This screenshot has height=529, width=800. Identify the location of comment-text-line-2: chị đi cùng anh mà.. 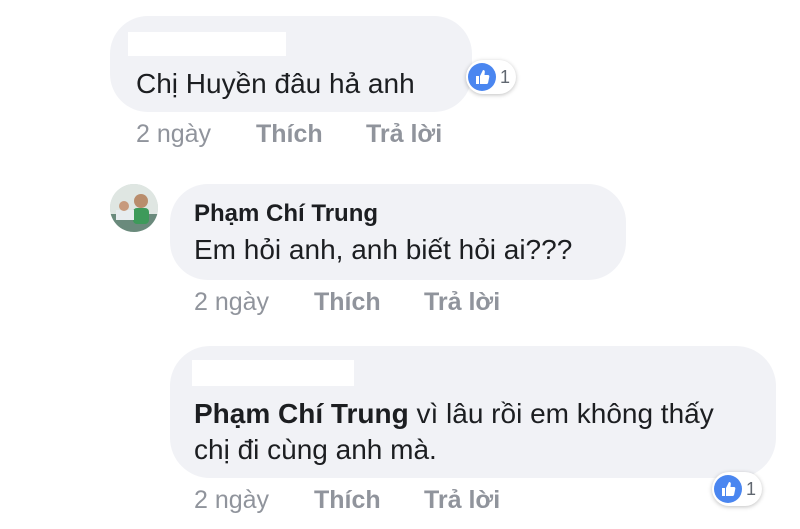
(315, 449).